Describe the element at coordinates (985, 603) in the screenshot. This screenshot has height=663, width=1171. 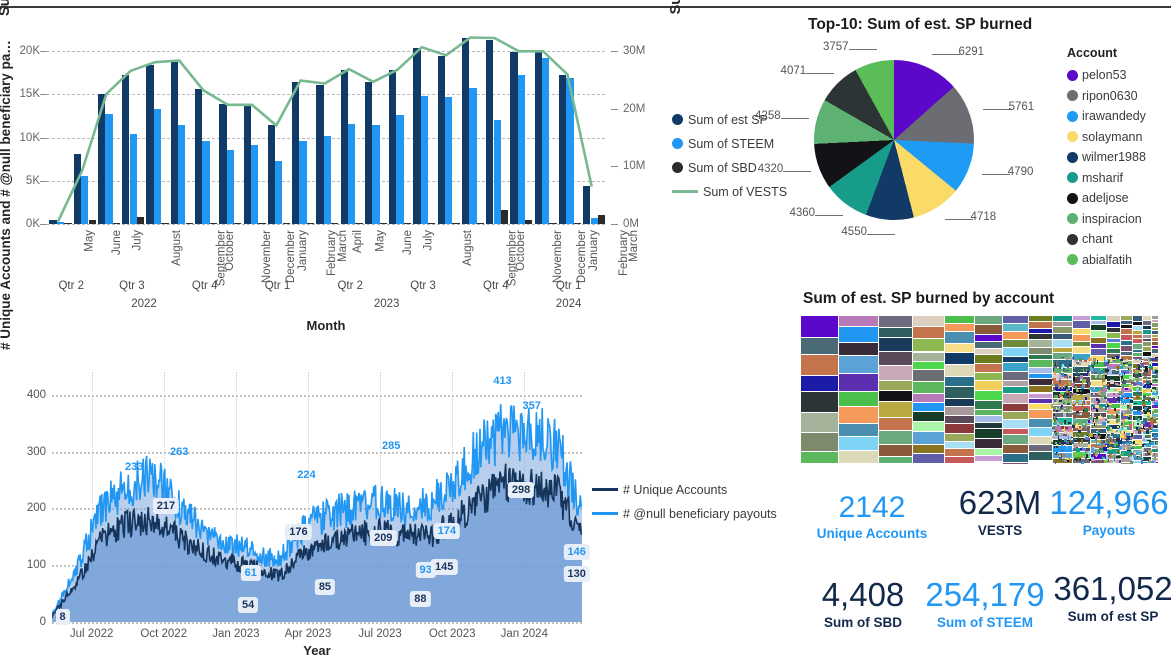
I see `kpi-card: 254,179 Sum of STEEM` at that location.